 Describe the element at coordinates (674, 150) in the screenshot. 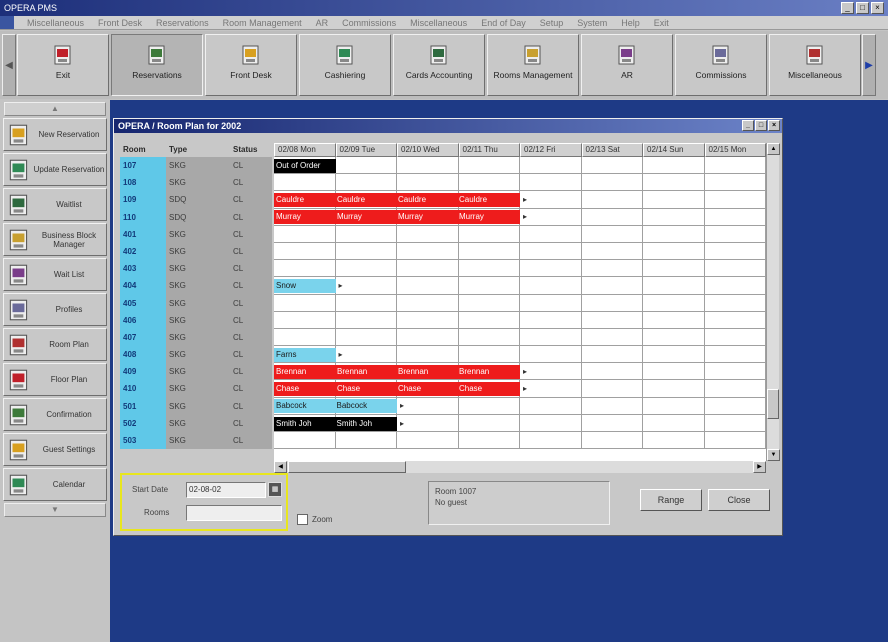

I see `date-column-header: 02/14 Sun` at that location.